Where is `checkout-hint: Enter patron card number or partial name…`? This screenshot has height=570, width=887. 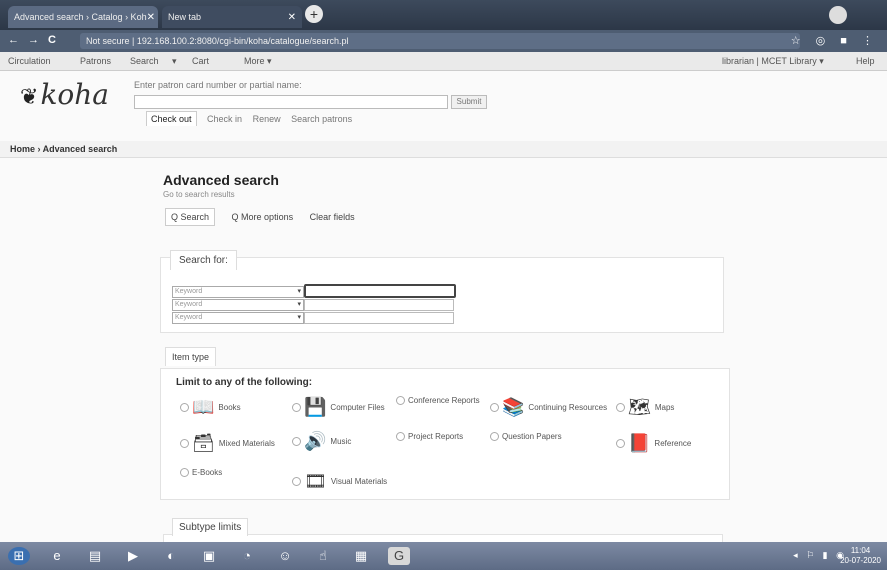 checkout-hint: Enter patron card number or partial name… is located at coordinates (218, 85).